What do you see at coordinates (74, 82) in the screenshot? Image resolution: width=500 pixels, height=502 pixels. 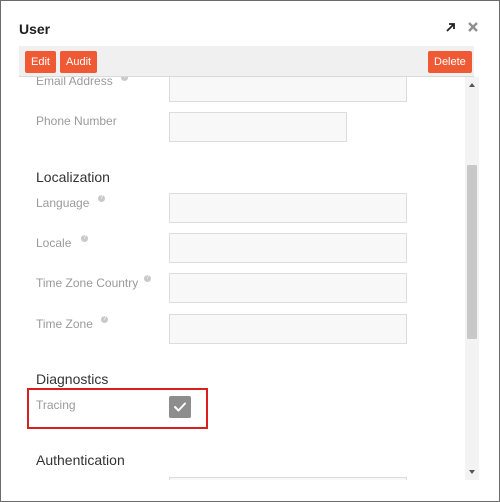 I see `email-label: Email Address` at bounding box center [74, 82].